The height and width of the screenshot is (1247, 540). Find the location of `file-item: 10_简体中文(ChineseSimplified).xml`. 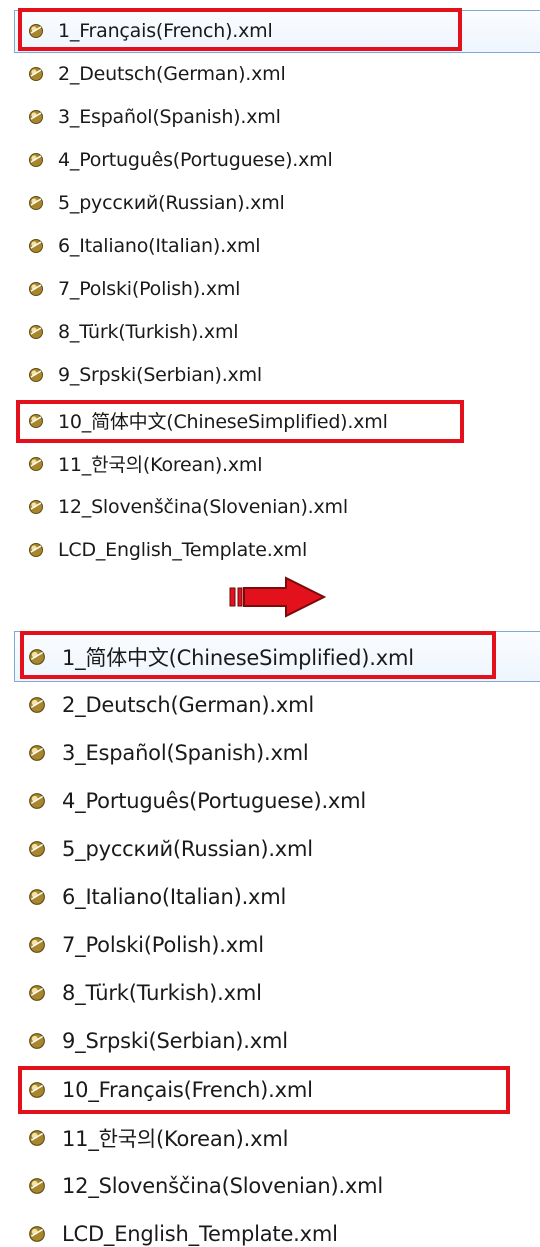

file-item: 10_简体中文(ChineseSimplified).xml is located at coordinates (270, 420).